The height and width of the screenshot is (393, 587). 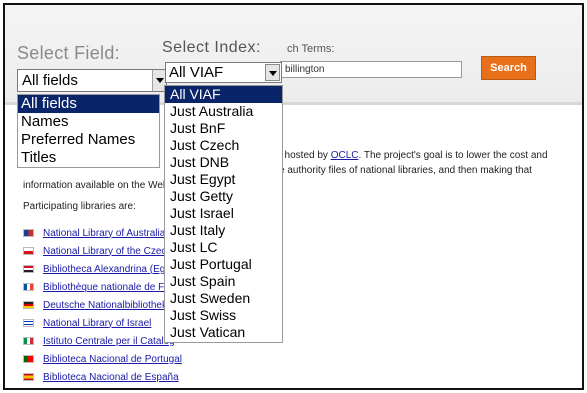 What do you see at coordinates (223, 298) in the screenshot?
I see `index-option: Just Sweden` at bounding box center [223, 298].